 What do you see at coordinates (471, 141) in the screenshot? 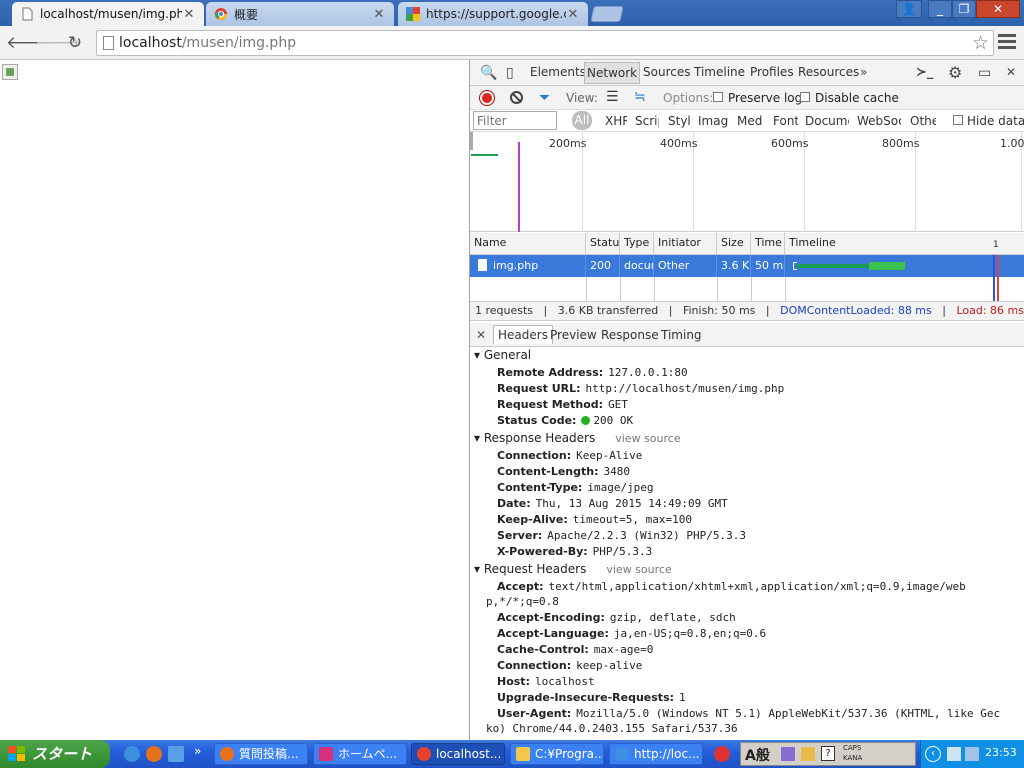
I see `overview-handle` at bounding box center [471, 141].